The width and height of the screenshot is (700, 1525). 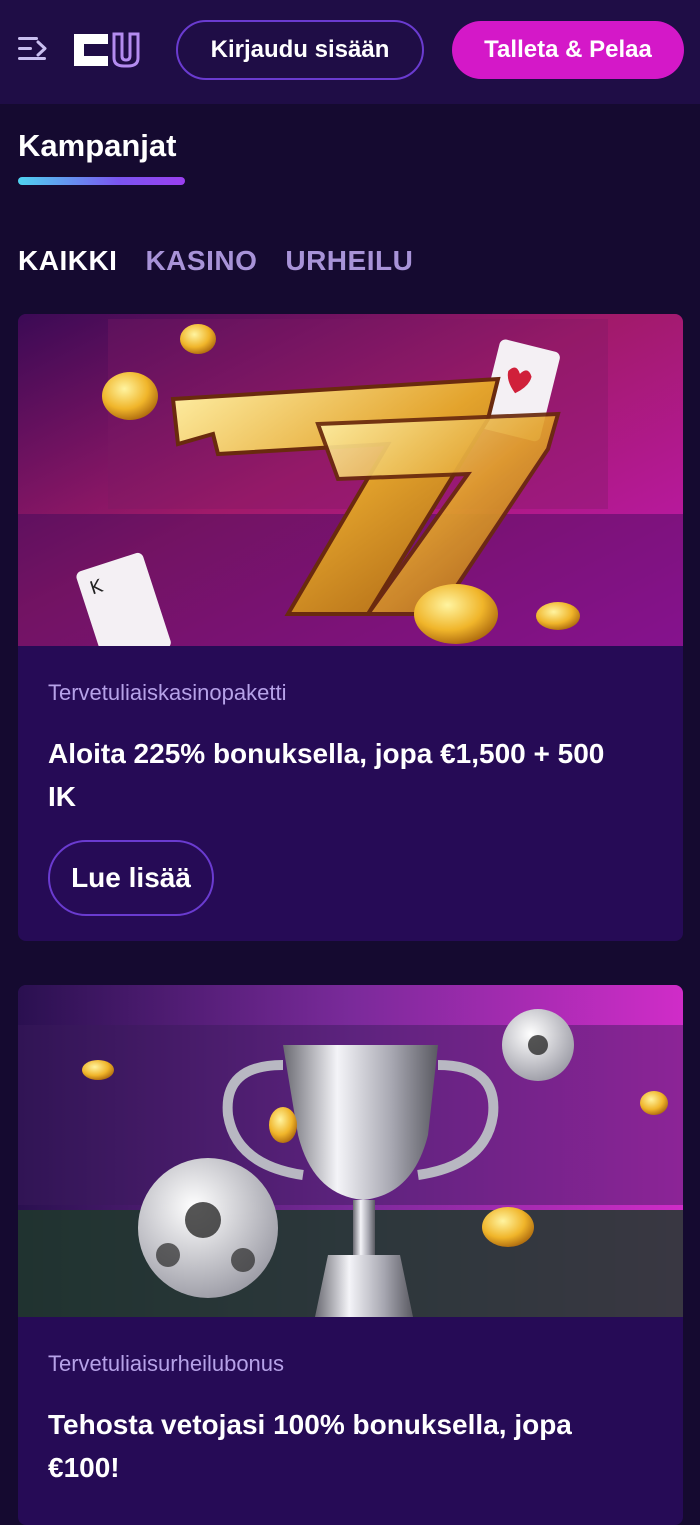 I want to click on promo-tabs: KAIKKI KASINO URHEILU, so click(x=215, y=261).